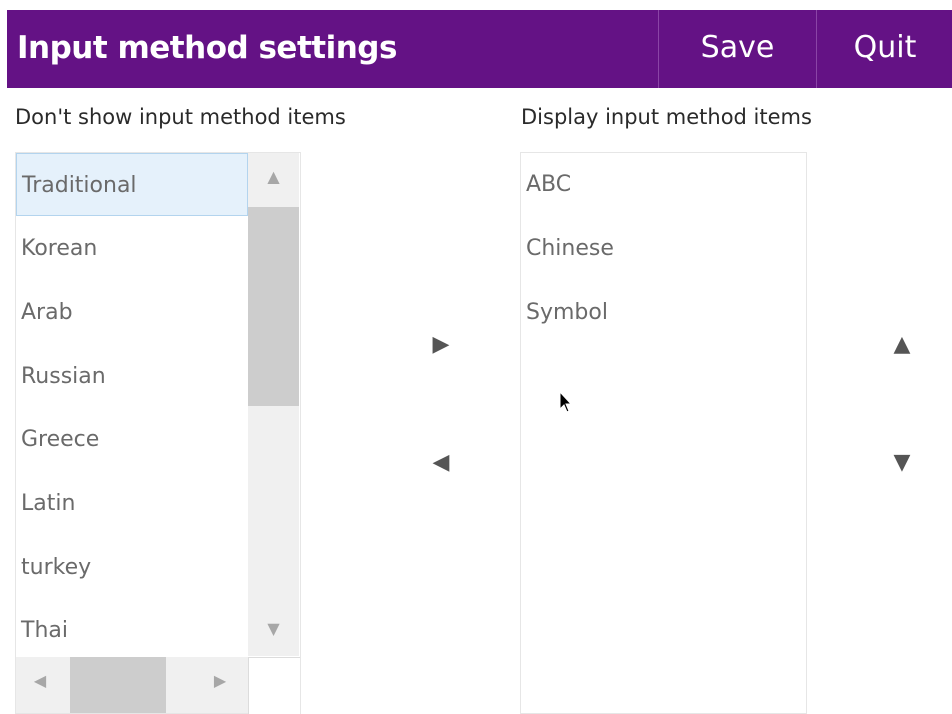 The image size is (952, 714). What do you see at coordinates (441, 463) in the screenshot?
I see `triangle-left-icon: ◀` at bounding box center [441, 463].